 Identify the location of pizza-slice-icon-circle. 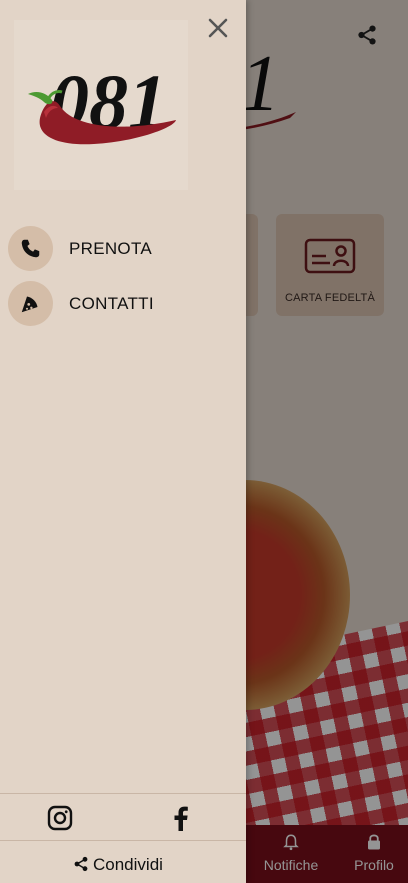
(30, 303).